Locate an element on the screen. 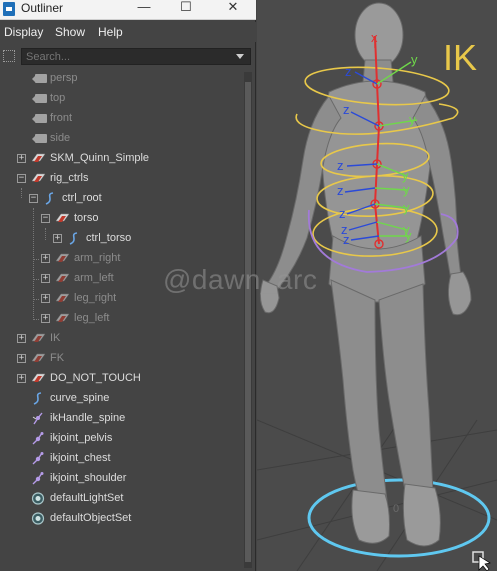  object-set-icon is located at coordinates (38, 498).